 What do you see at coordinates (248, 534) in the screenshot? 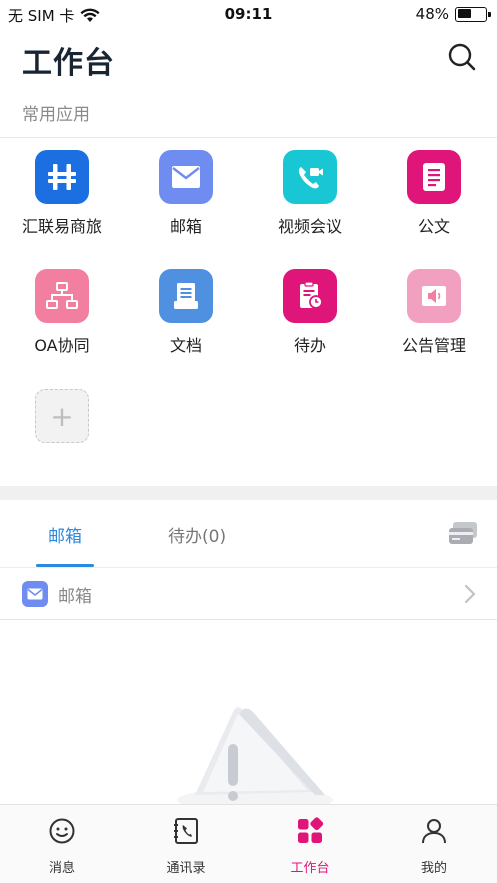
I see `content-tabs: 邮箱 待办(0)` at bounding box center [248, 534].